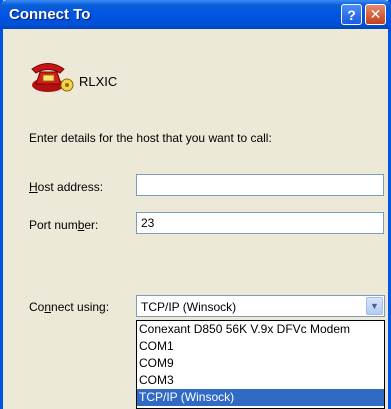 Image resolution: width=391 pixels, height=409 pixels. I want to click on option-com3: COM3, so click(260, 380).